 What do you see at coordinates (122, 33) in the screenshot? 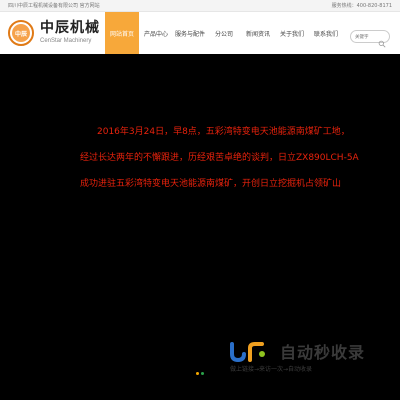
I see `nav-item-home: 网站首页` at bounding box center [122, 33].